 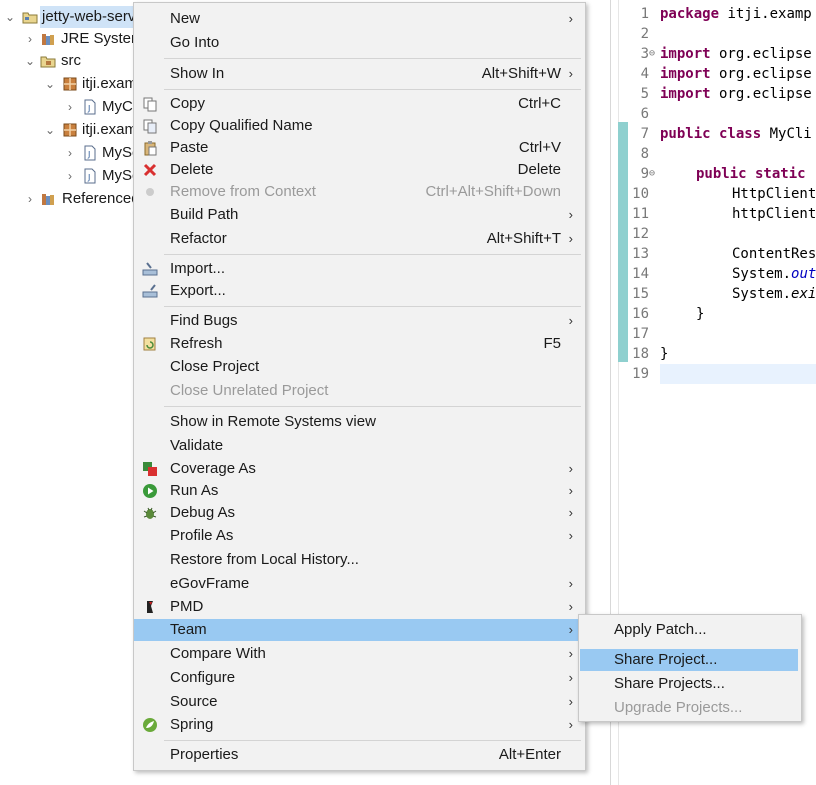 I want to click on tree-item-jre: › JRE System, so click(x=72, y=39).